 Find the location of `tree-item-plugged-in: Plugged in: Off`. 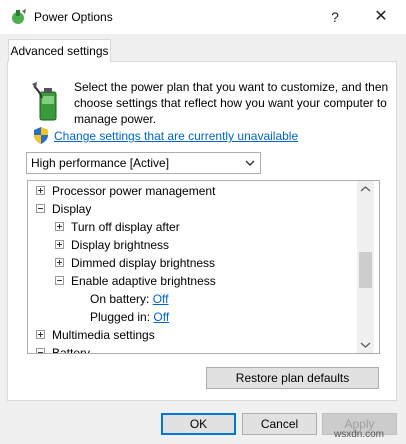

tree-item-plugged-in: Plugged in: Off is located at coordinates (130, 317).